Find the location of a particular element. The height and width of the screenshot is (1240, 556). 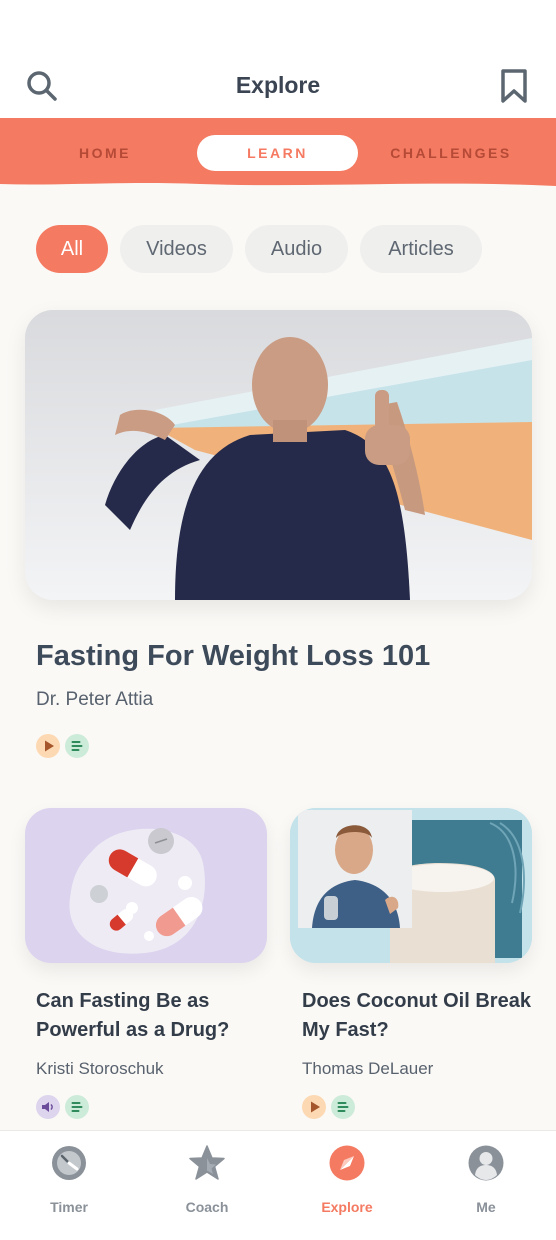

bottom-navigation: Timer Coach Explore Me is located at coordinates (278, 1185).